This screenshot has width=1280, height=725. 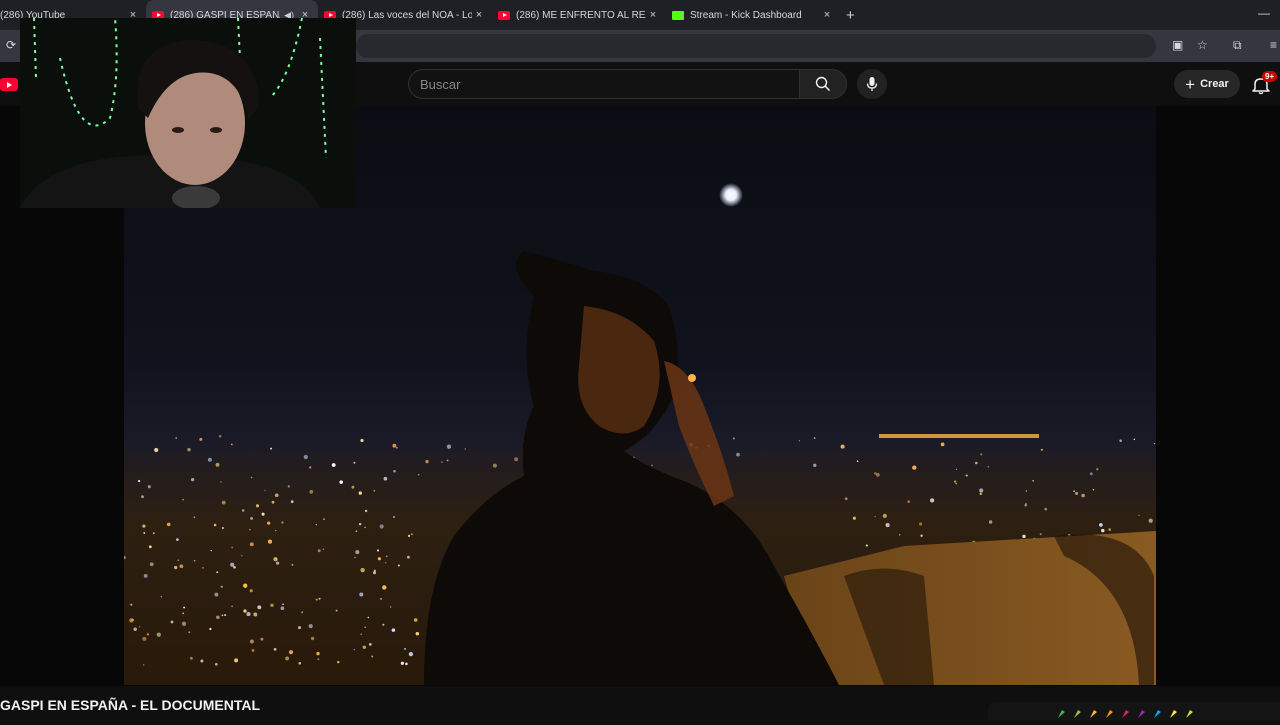 I want to click on search-button, so click(x=823, y=84).